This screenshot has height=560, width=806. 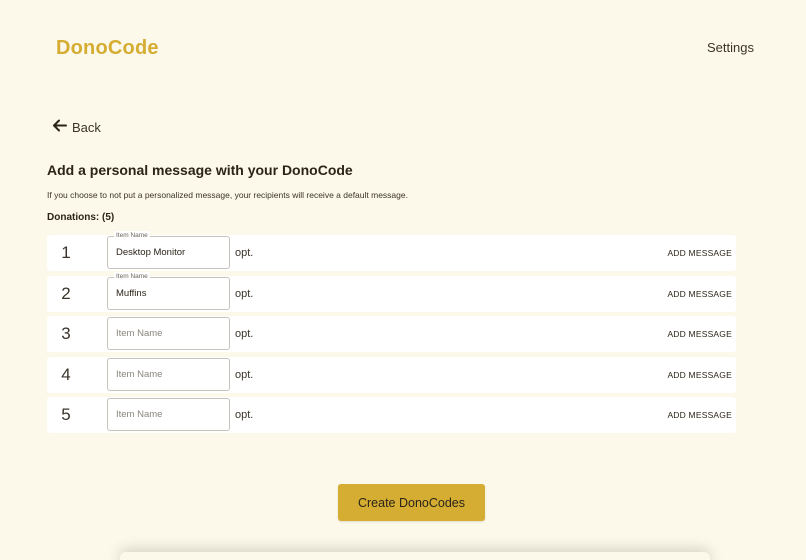 What do you see at coordinates (66, 252) in the screenshot?
I see `row-number: 1` at bounding box center [66, 252].